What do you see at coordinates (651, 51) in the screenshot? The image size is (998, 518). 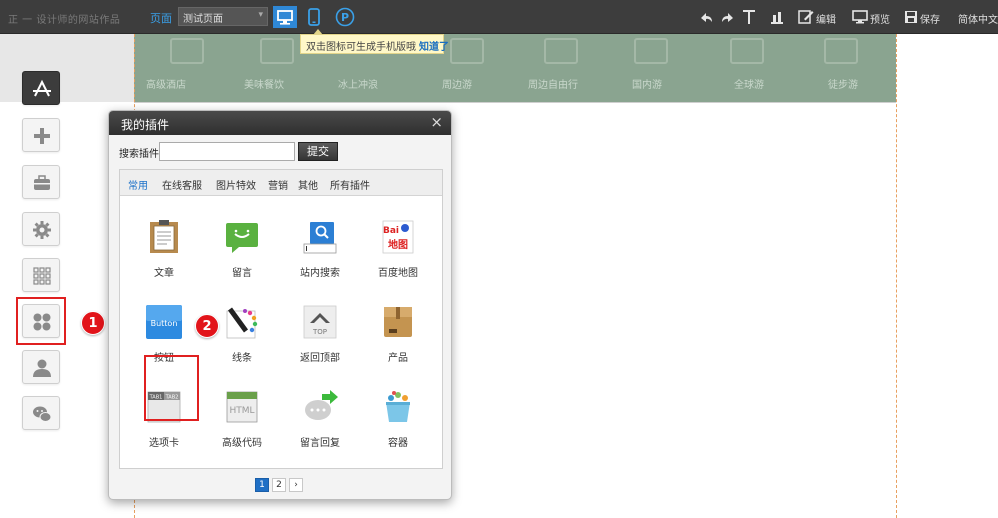 I see `ghost-free-icon` at bounding box center [651, 51].